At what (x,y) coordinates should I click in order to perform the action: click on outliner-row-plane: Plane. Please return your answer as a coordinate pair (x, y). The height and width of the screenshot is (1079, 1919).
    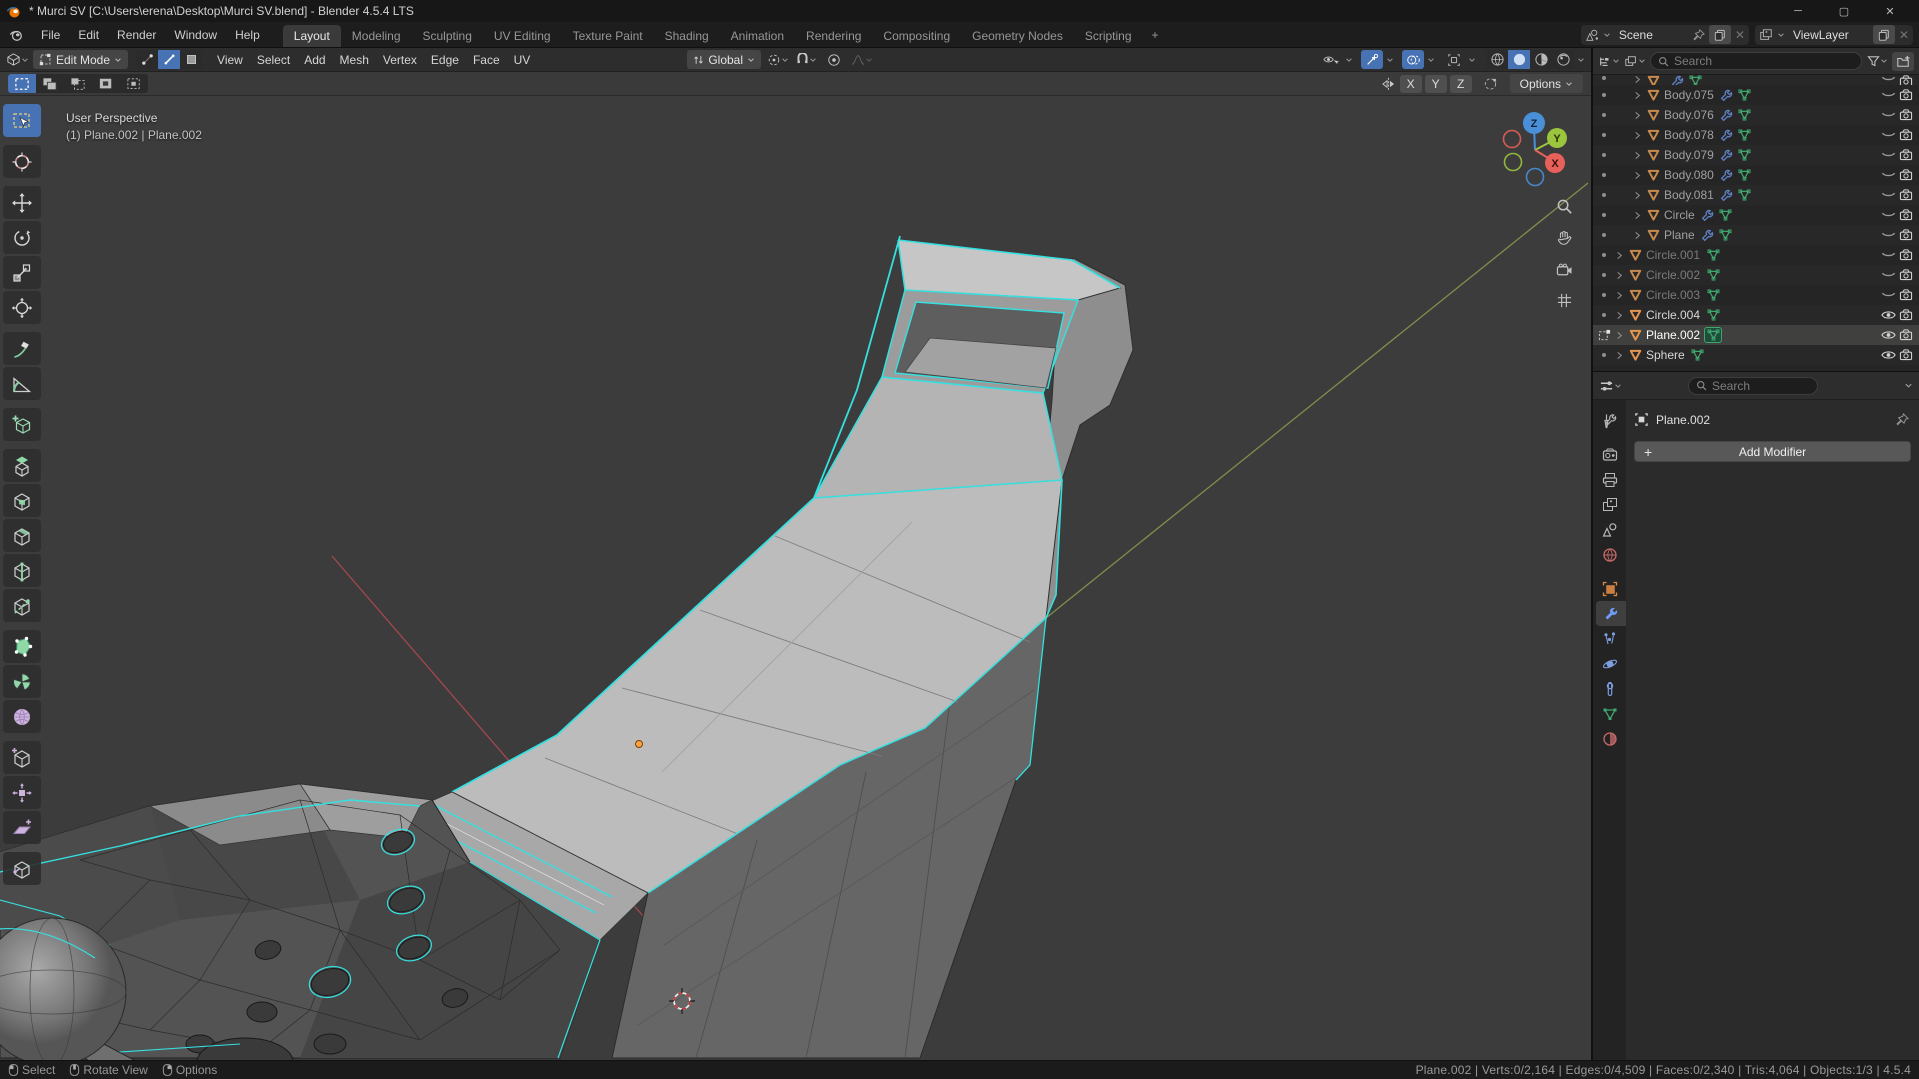
    Looking at the image, I should click on (1756, 235).